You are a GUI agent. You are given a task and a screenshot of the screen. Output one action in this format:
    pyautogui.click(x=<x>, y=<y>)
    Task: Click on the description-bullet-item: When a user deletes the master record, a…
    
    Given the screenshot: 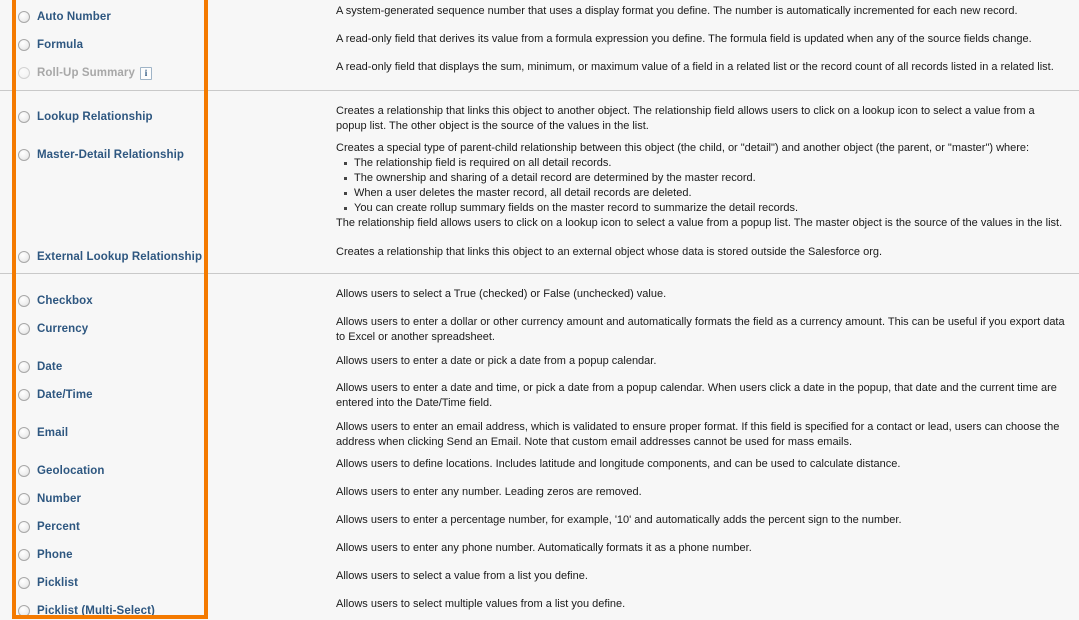 What is the action you would take?
    pyautogui.click(x=705, y=193)
    